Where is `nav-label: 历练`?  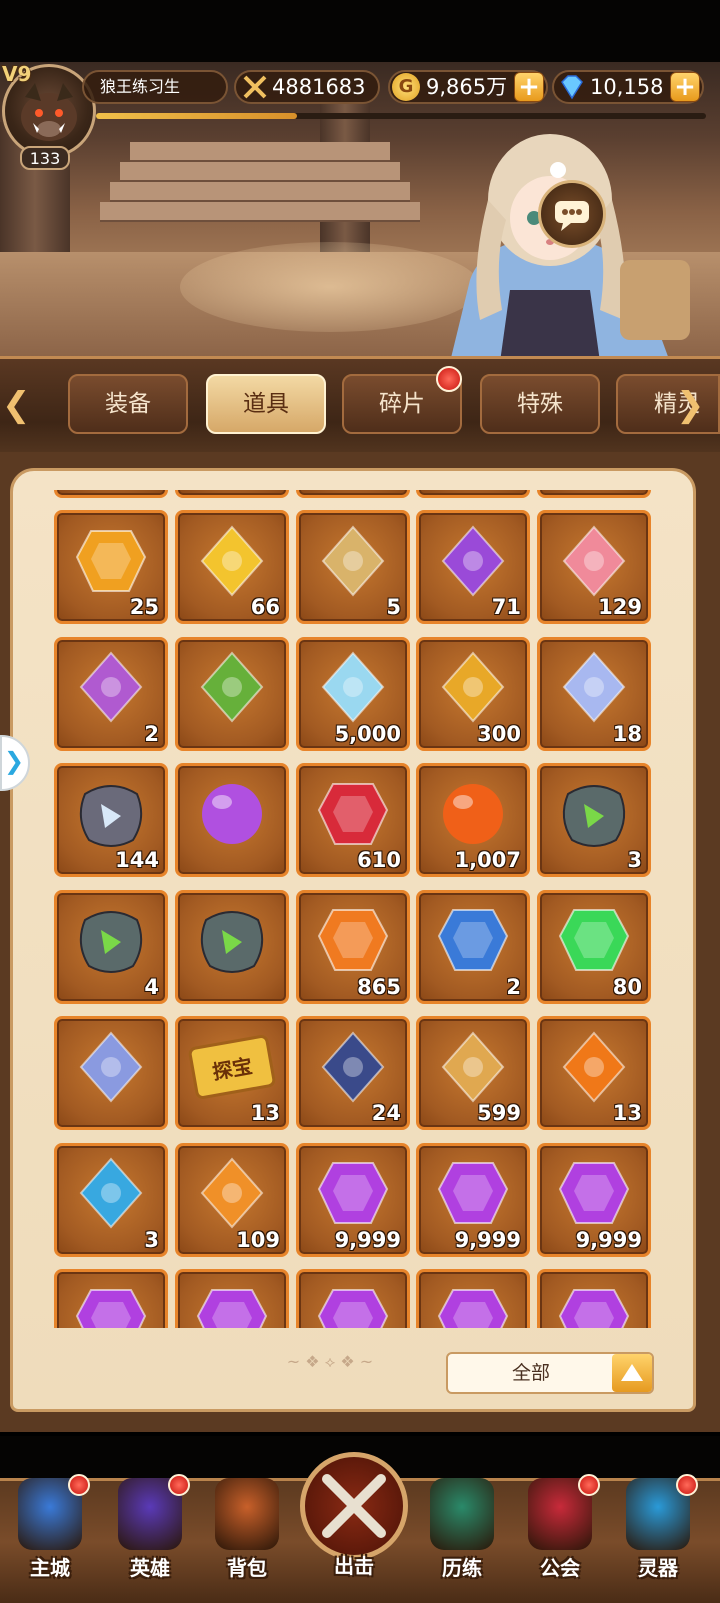
nav-label: 历练 is located at coordinates (462, 1568).